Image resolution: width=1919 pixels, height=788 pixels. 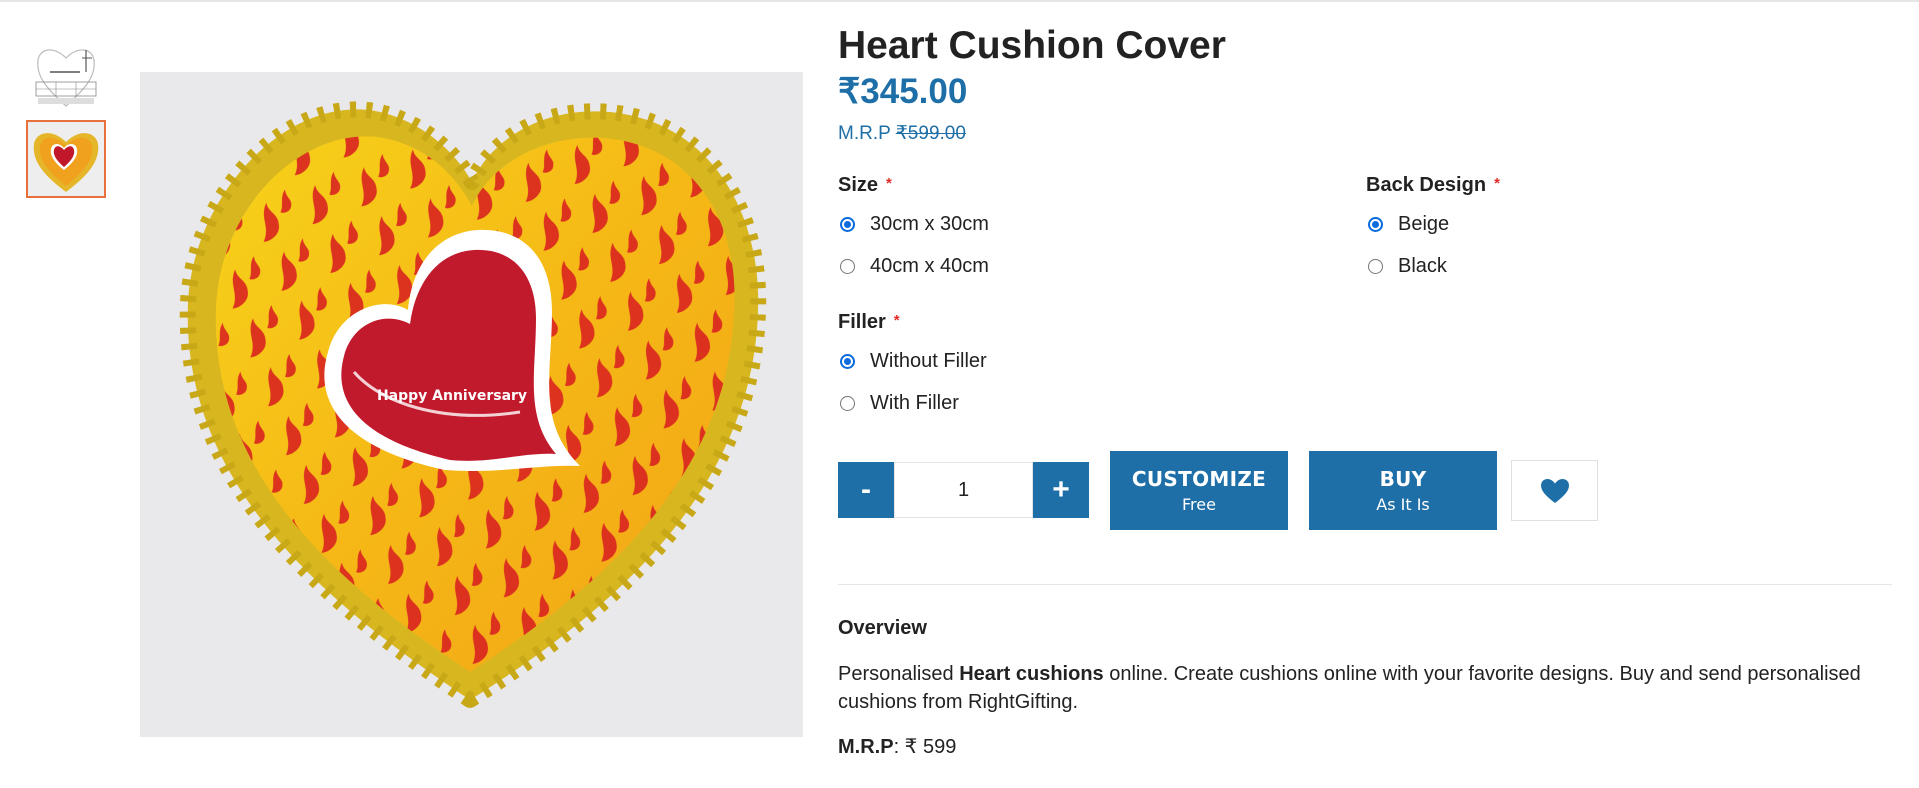 What do you see at coordinates (1032, 45) in the screenshot?
I see `product-title: Heart Cushion Cover` at bounding box center [1032, 45].